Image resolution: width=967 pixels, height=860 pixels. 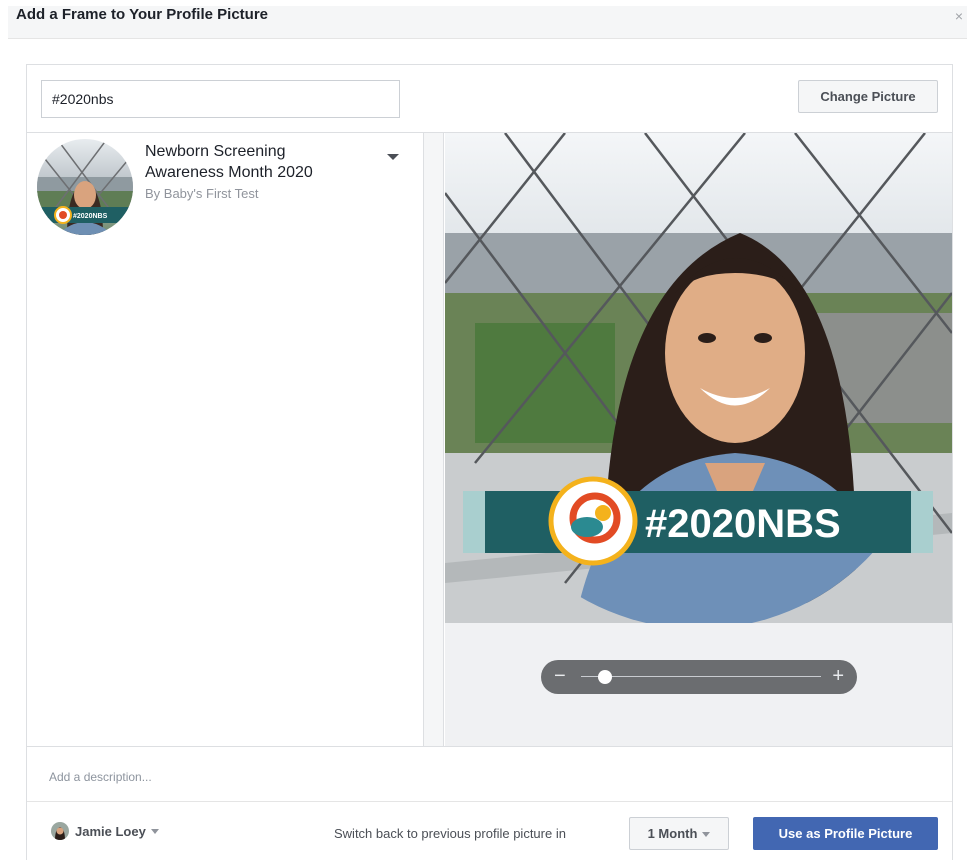 I want to click on duration-value: 1 Month, so click(x=672, y=833).